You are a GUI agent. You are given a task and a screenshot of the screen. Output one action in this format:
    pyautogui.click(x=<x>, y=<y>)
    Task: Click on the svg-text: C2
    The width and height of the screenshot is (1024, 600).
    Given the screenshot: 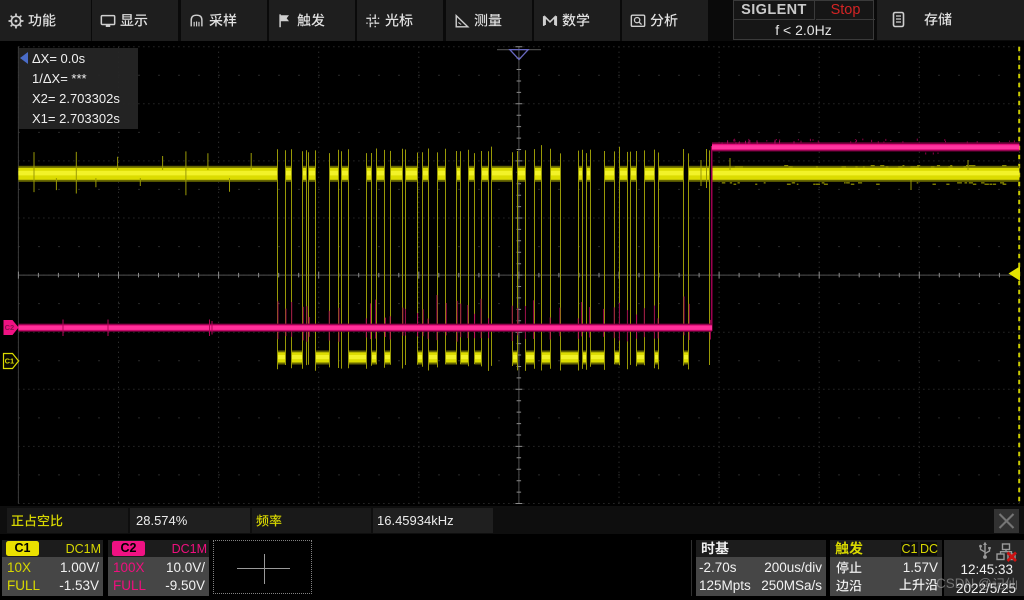 What is the action you would take?
    pyautogui.click(x=10, y=327)
    